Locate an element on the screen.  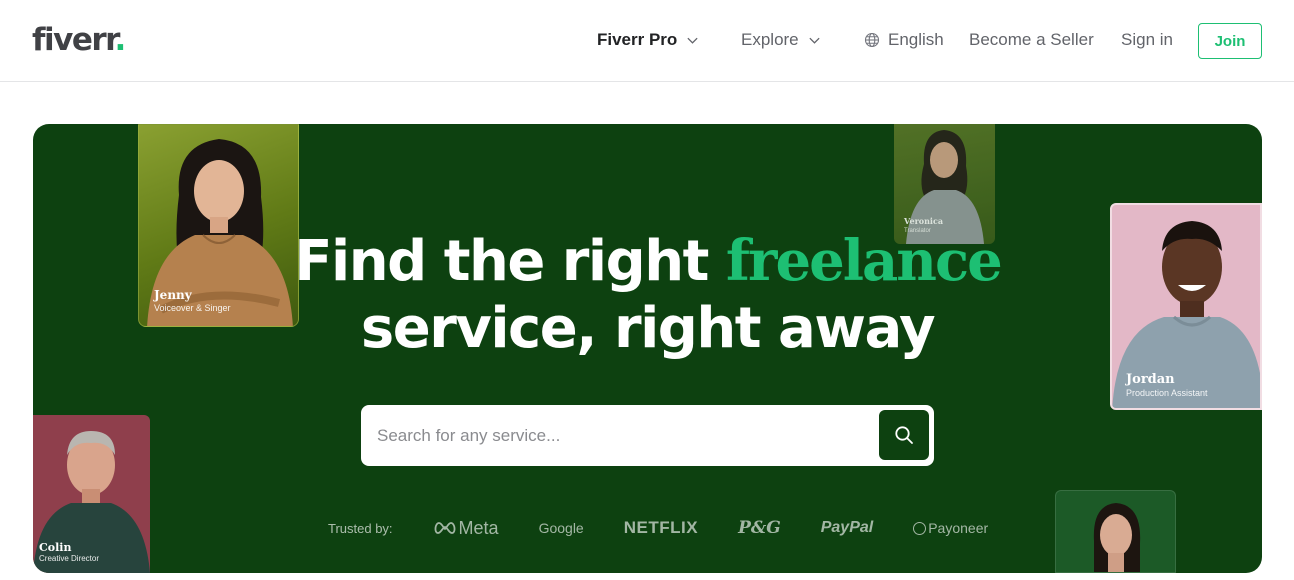
search-input is located at coordinates (616, 435).